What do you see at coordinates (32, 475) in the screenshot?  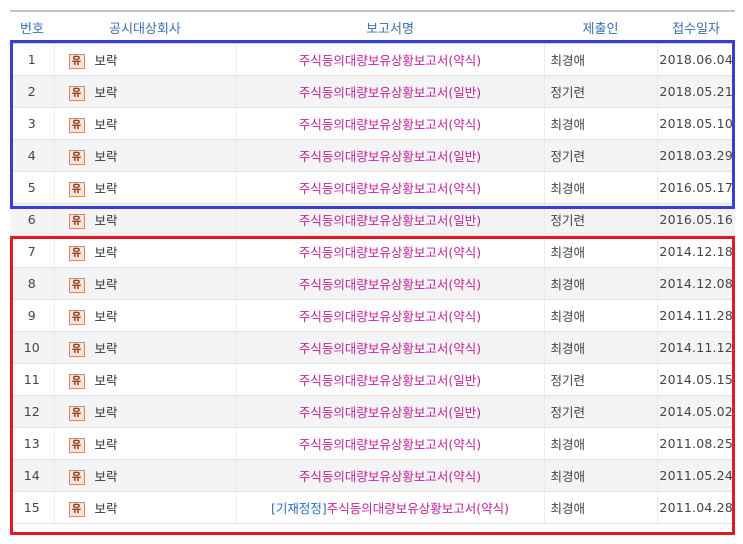 I see `row-number: 14` at bounding box center [32, 475].